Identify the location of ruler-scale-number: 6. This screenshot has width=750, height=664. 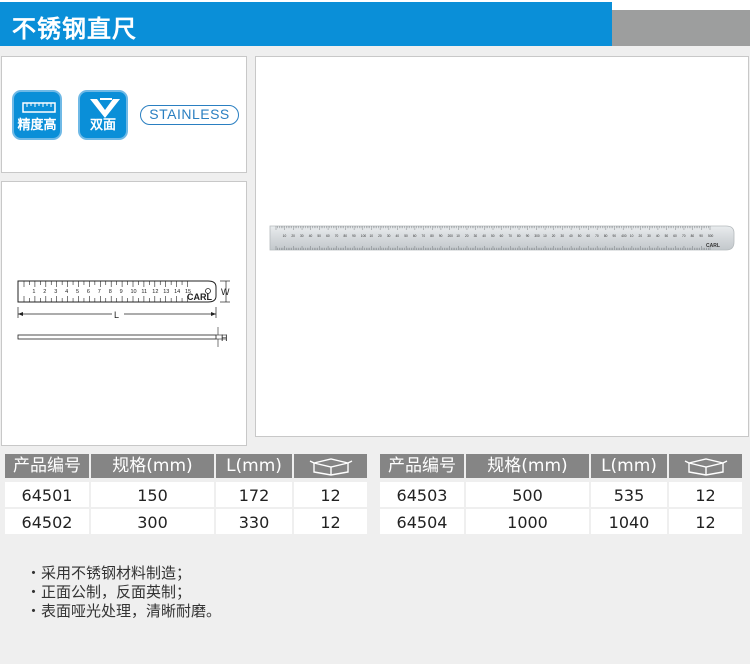
(88, 292).